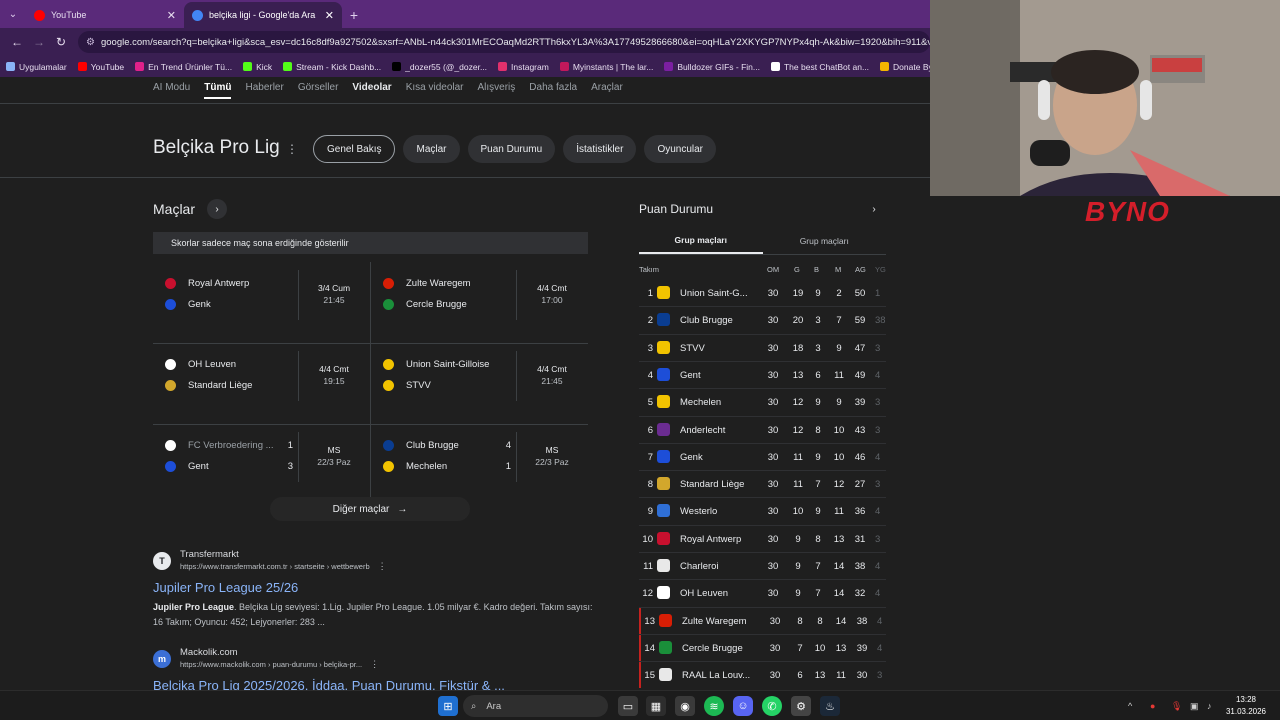 The image size is (1280, 720). What do you see at coordinates (448, 706) in the screenshot?
I see `windows-start-icon: ⊞` at bounding box center [448, 706].